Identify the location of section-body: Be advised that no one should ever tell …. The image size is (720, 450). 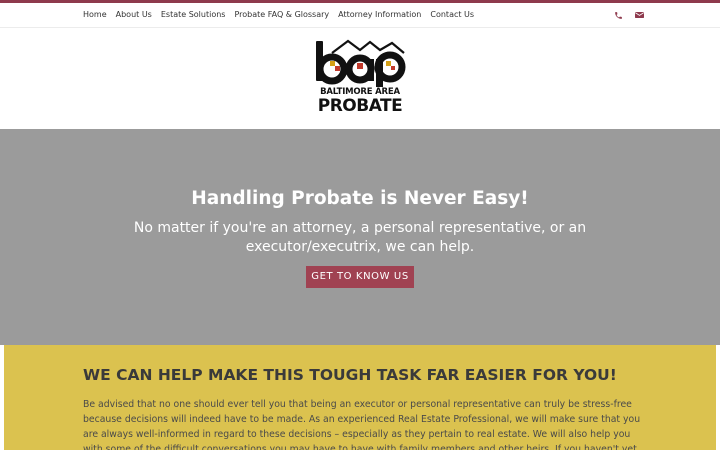
(362, 424).